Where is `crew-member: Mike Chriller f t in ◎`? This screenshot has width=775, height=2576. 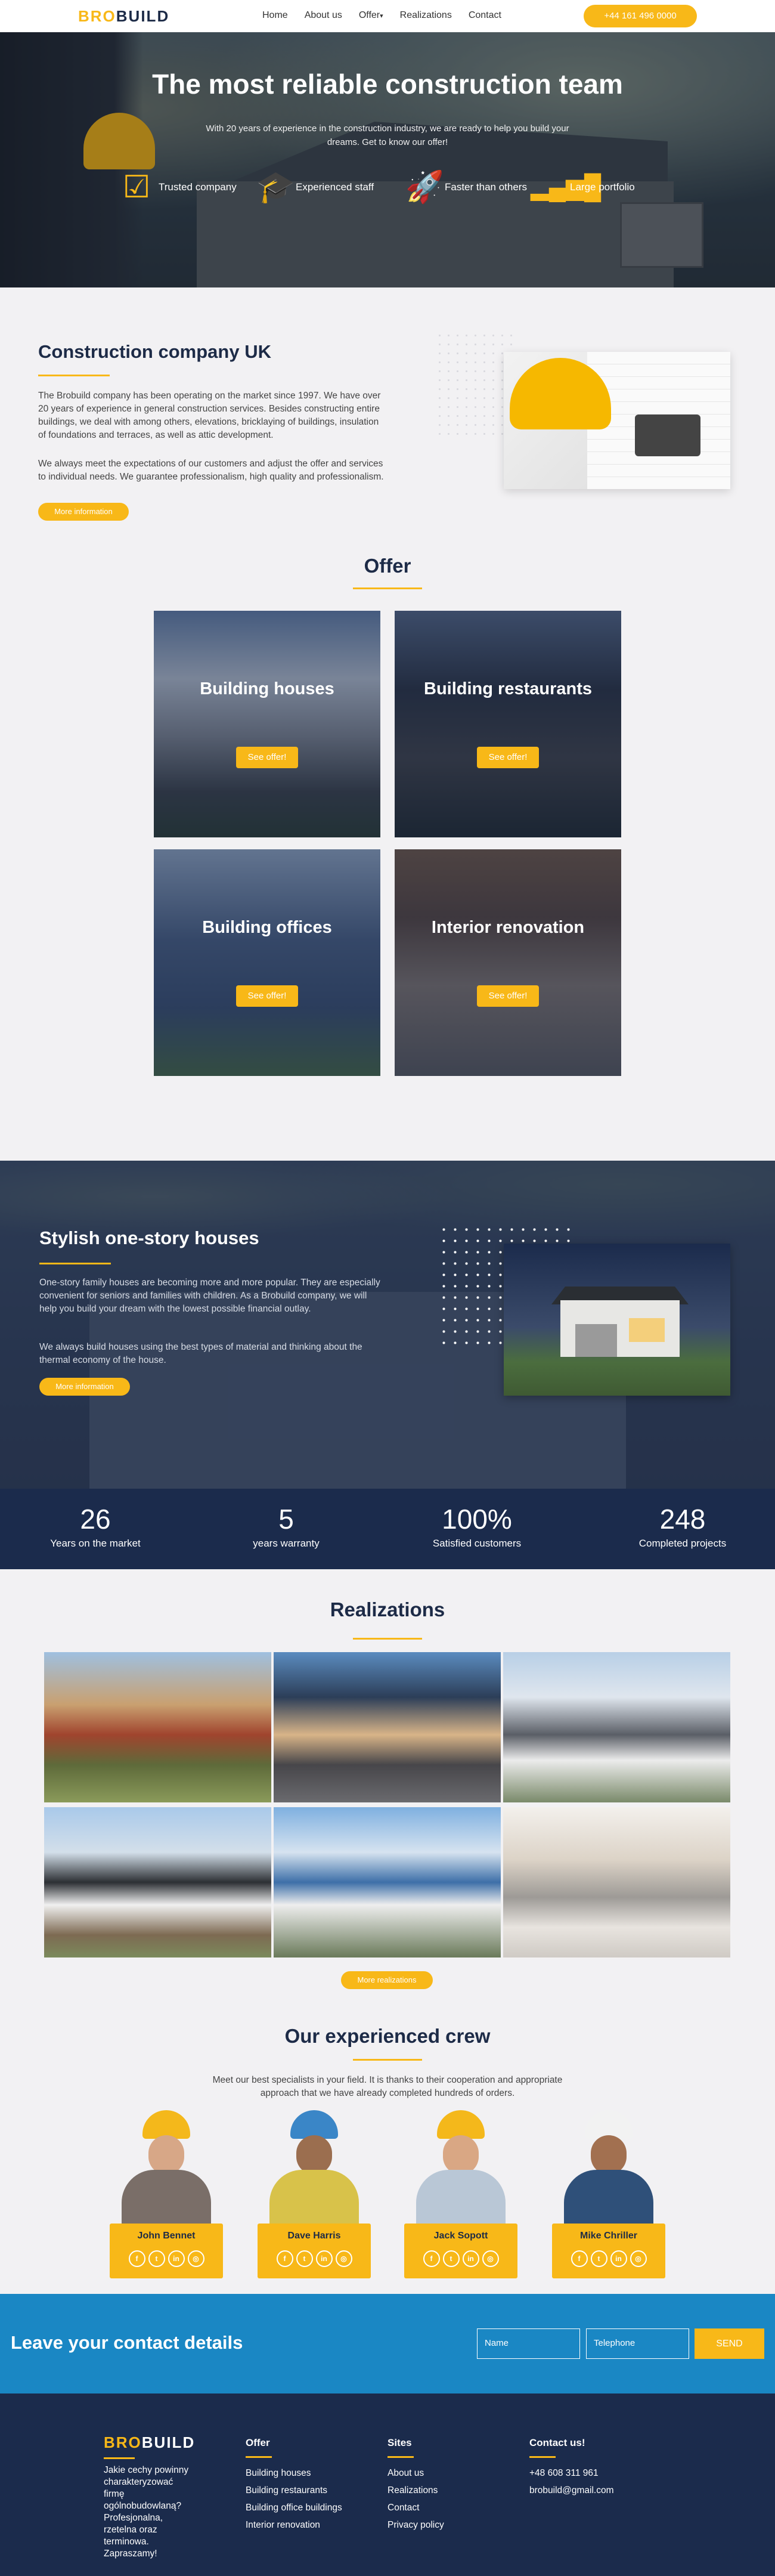
crew-member: Mike Chriller f t in ◎ is located at coordinates (608, 2194).